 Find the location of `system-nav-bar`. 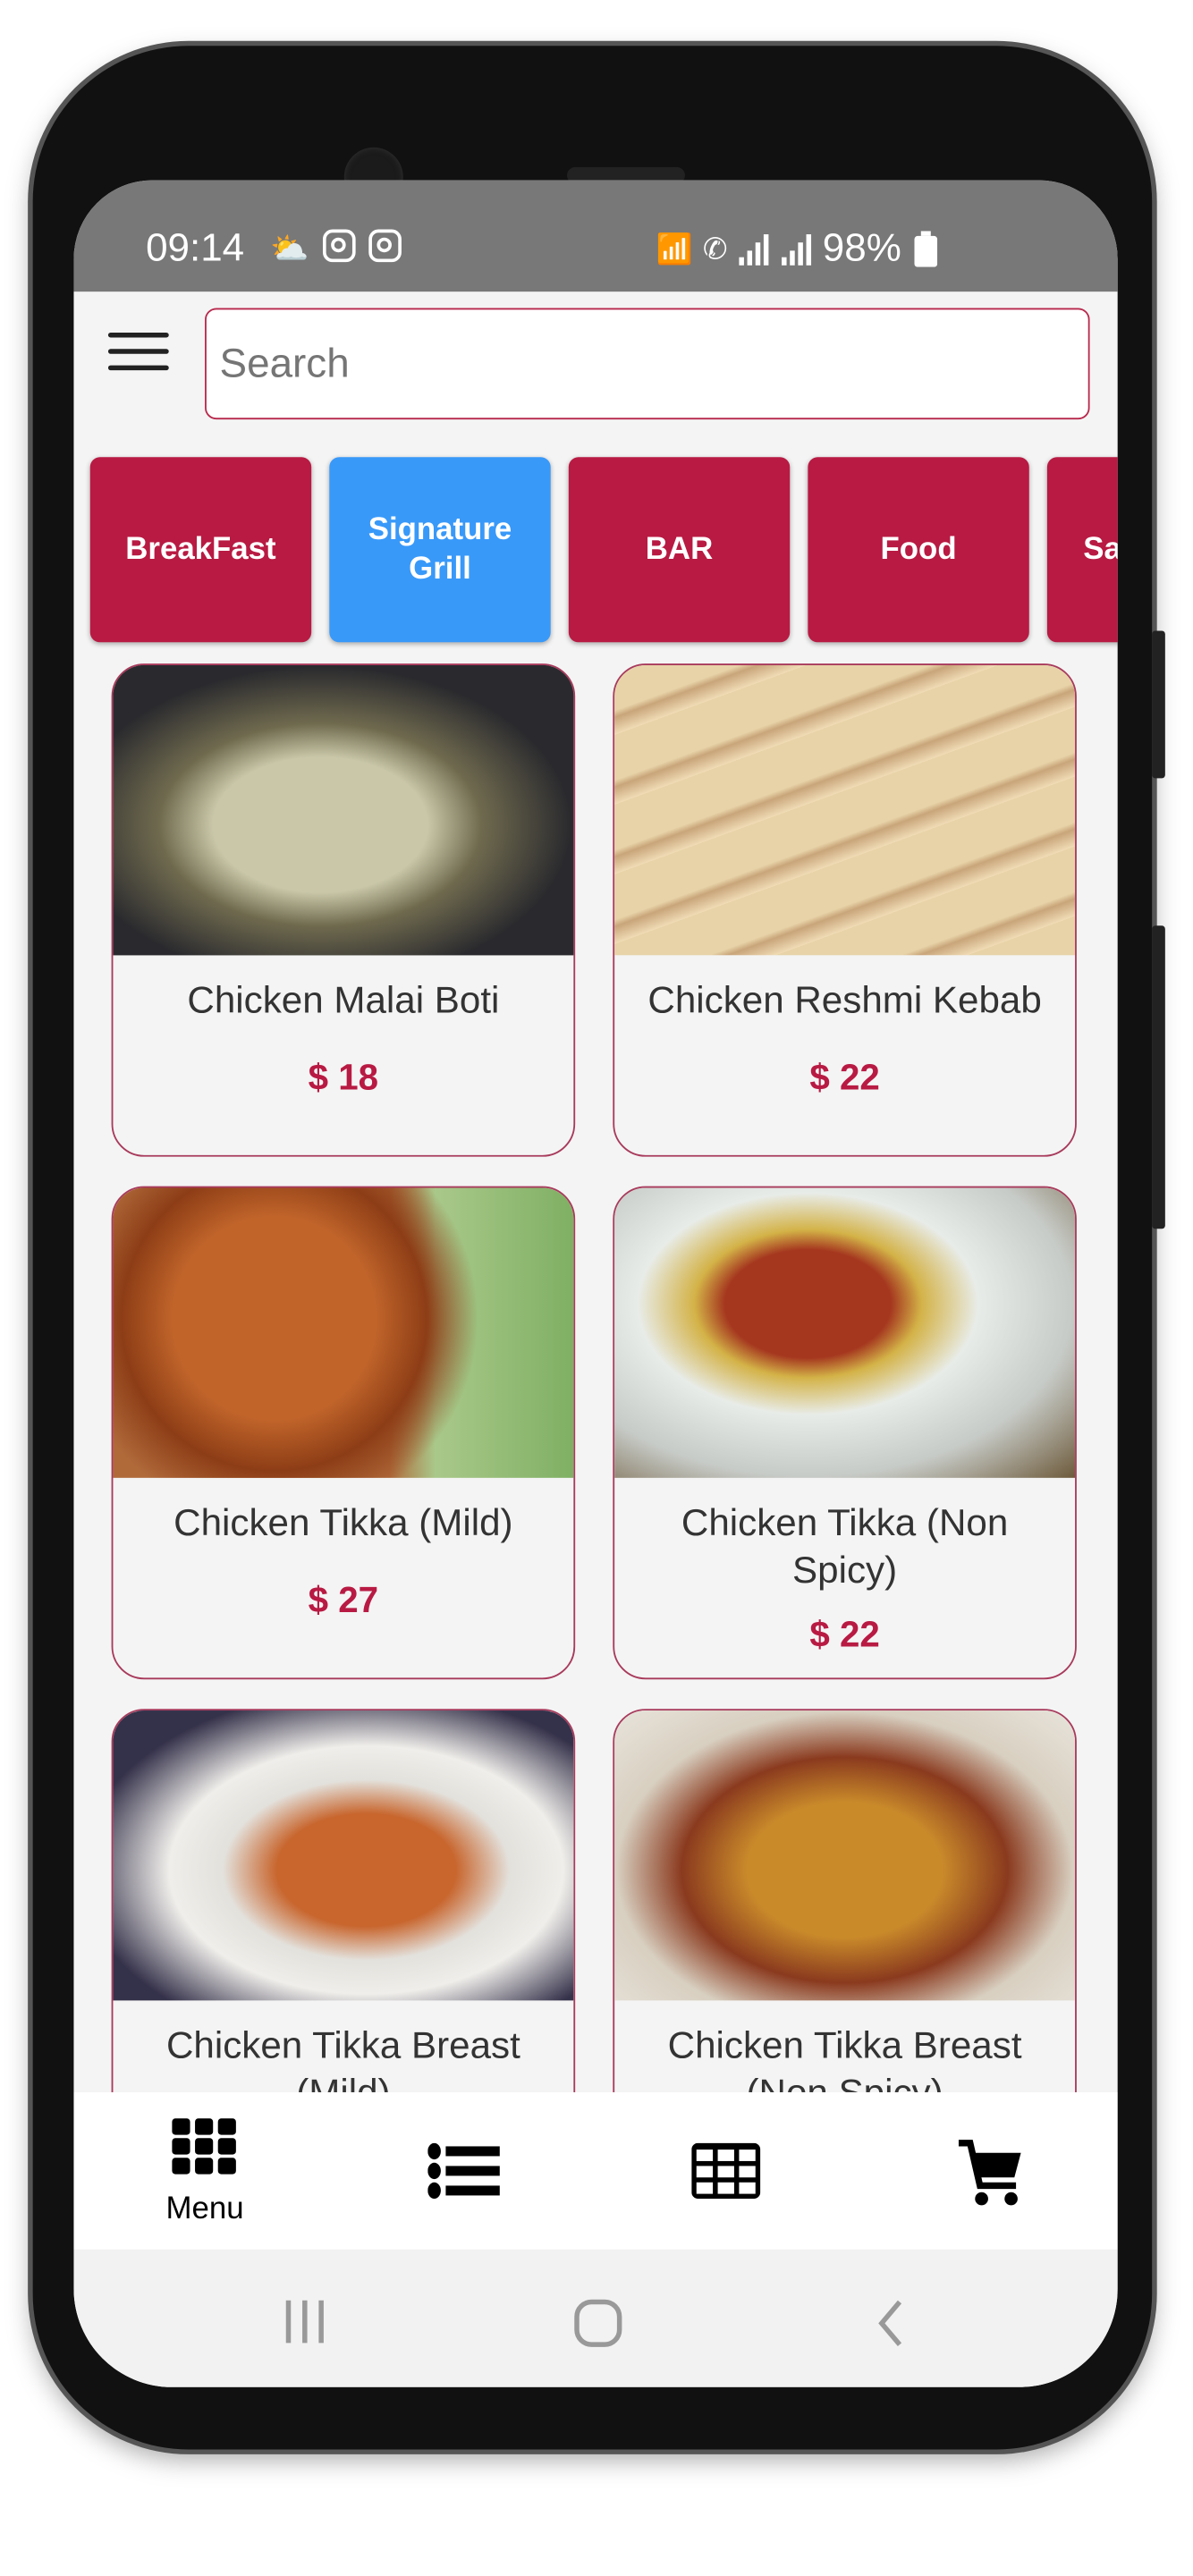

system-nav-bar is located at coordinates (596, 2318).